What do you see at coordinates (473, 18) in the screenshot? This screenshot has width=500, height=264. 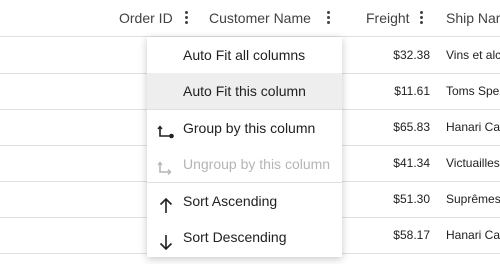 I see `column-header-ship-name: Ship Name` at bounding box center [473, 18].